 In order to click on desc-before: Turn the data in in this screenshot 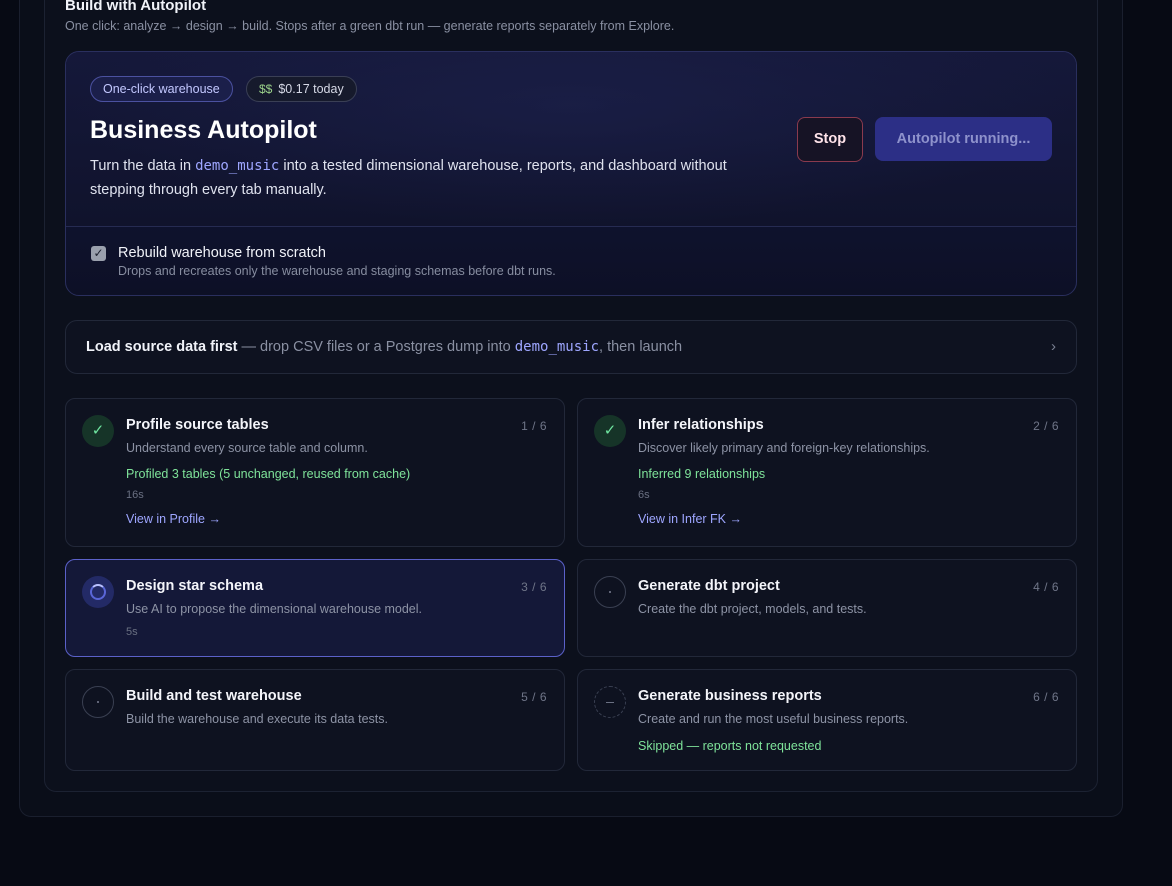, I will do `click(143, 166)`.